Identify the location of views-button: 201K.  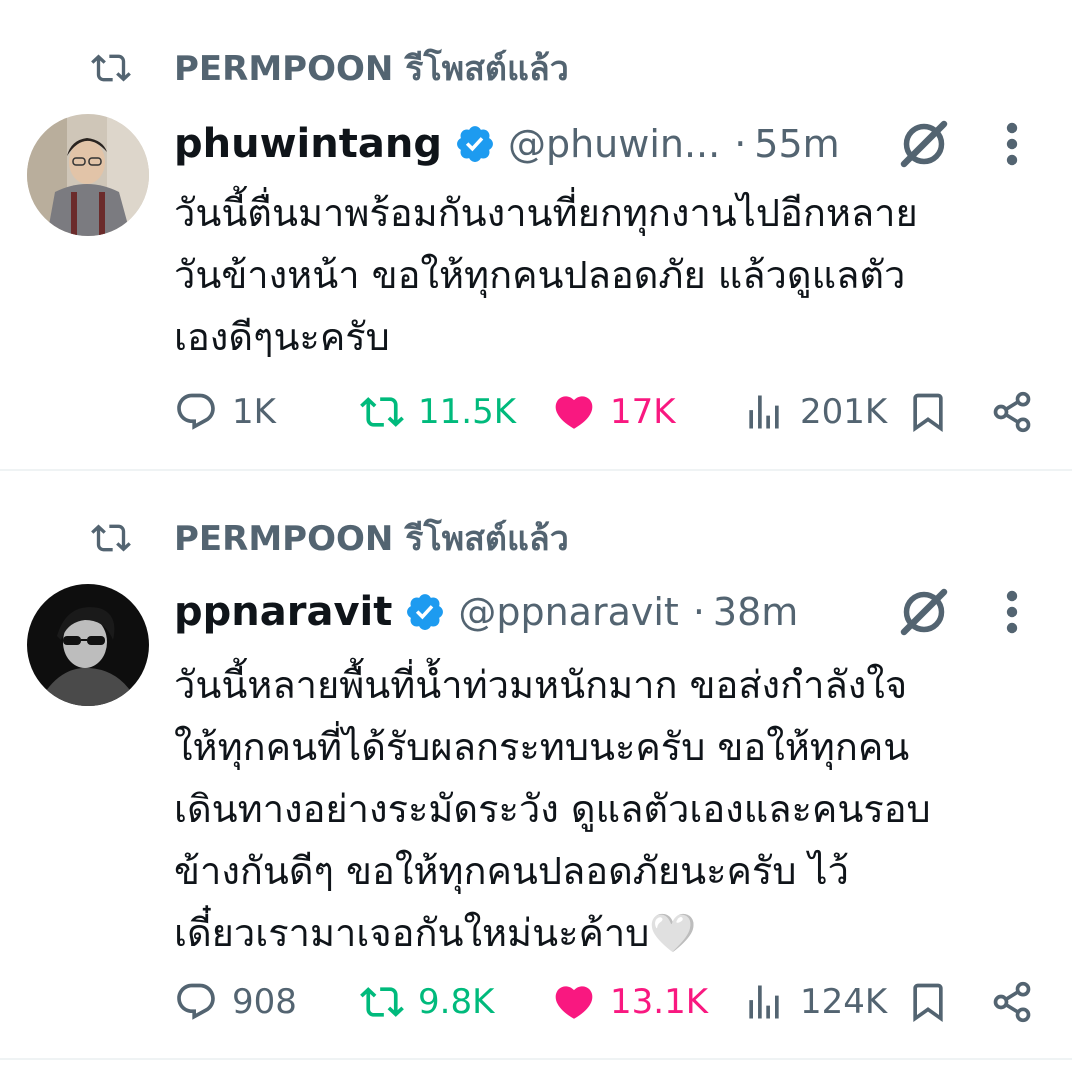
(814, 412).